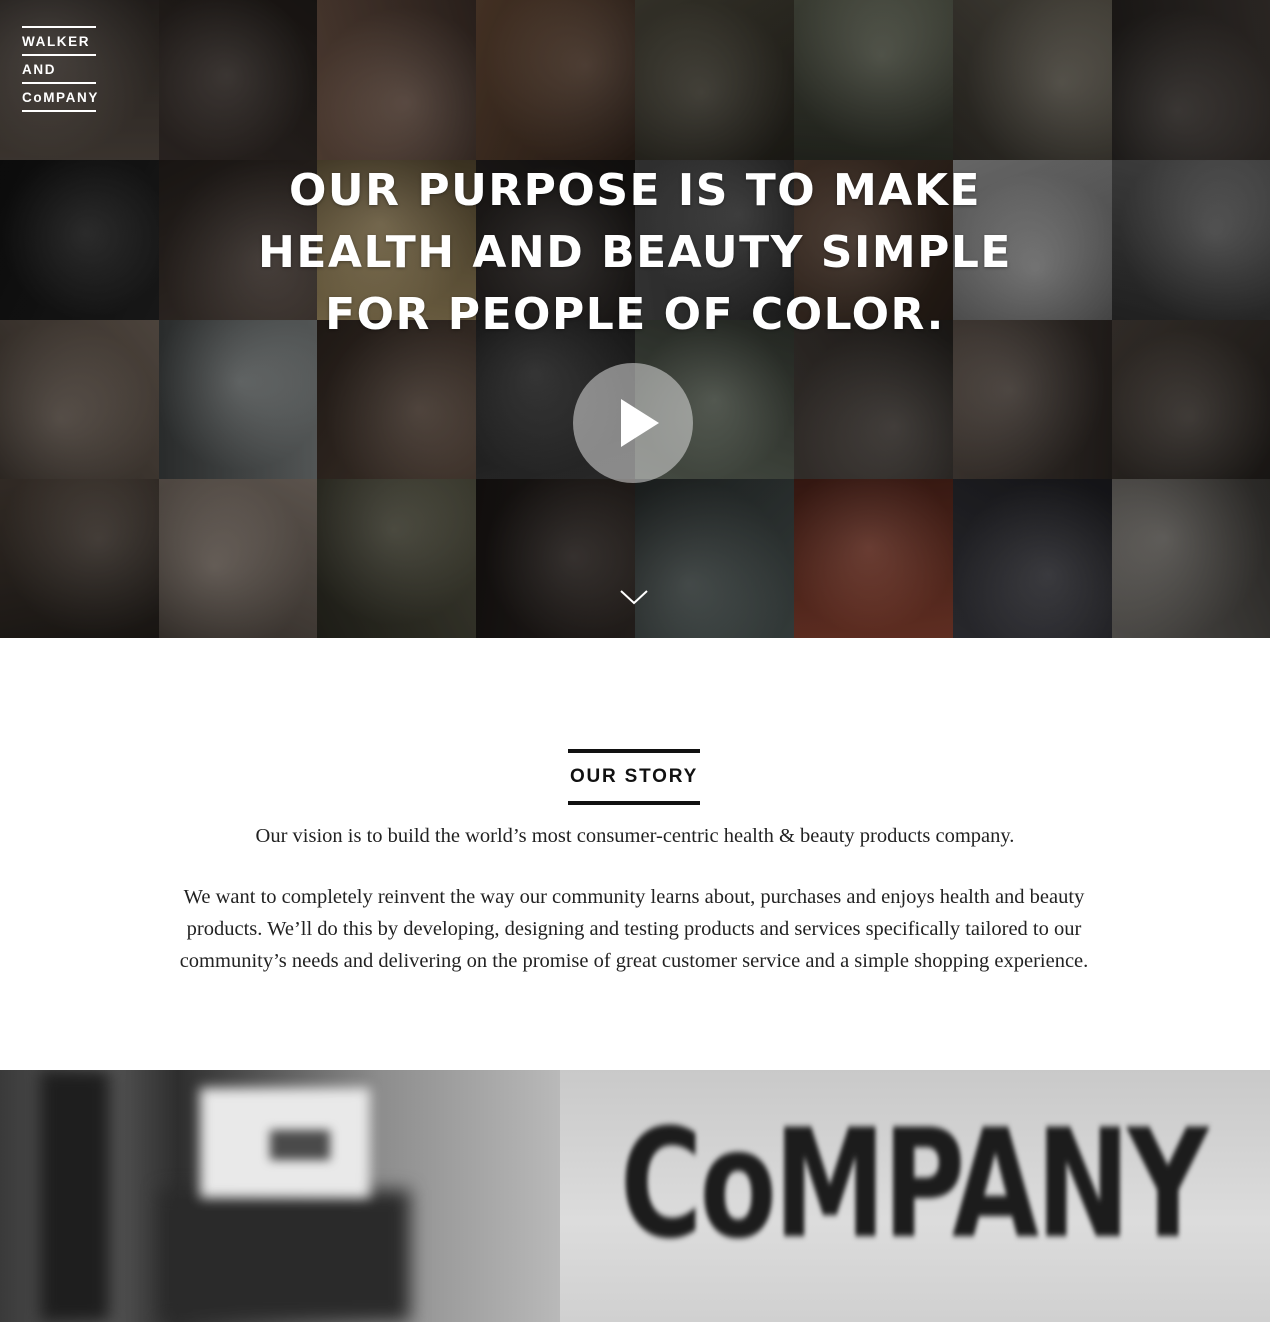  Describe the element at coordinates (635, 314) in the screenshot. I see `headline-line-3: FOR PEOPLE OF COLOR.` at that location.